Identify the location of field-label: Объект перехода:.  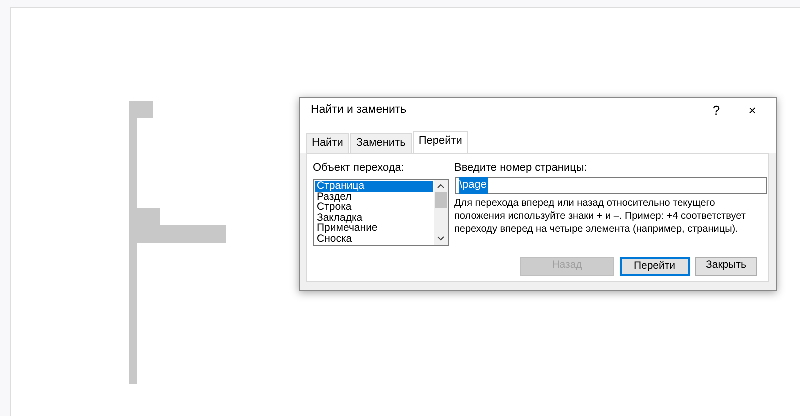
(359, 168).